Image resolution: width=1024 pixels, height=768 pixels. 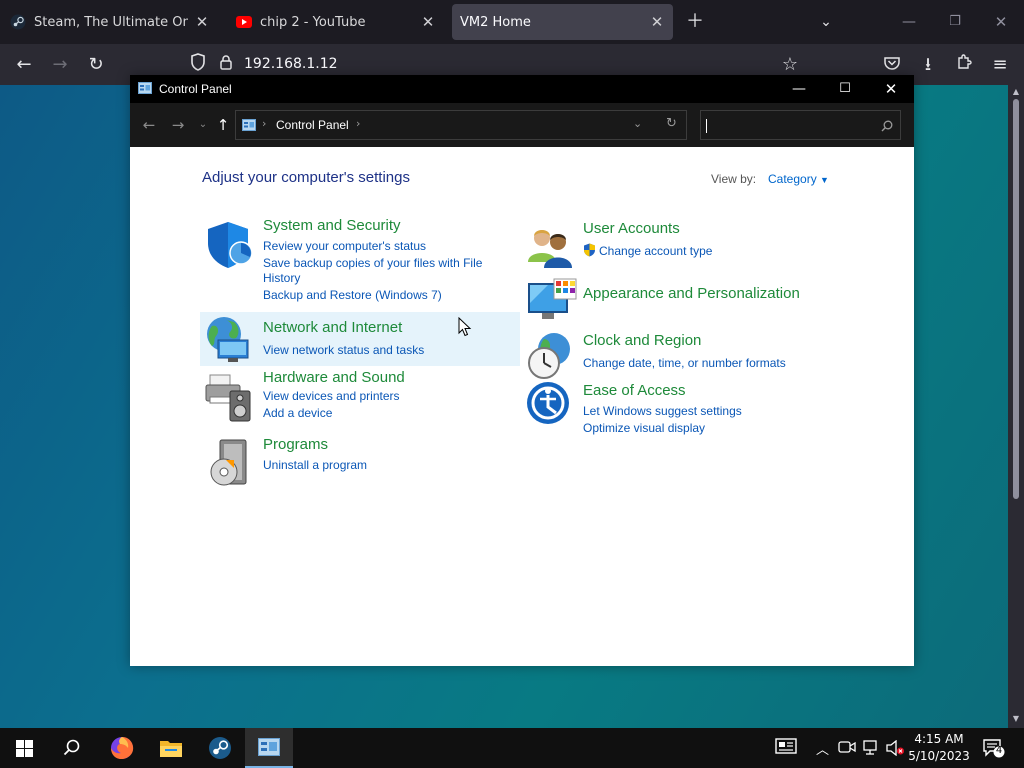 What do you see at coordinates (684, 363) in the screenshot?
I see `link-change-date-formats: Change date, time, or number formats` at bounding box center [684, 363].